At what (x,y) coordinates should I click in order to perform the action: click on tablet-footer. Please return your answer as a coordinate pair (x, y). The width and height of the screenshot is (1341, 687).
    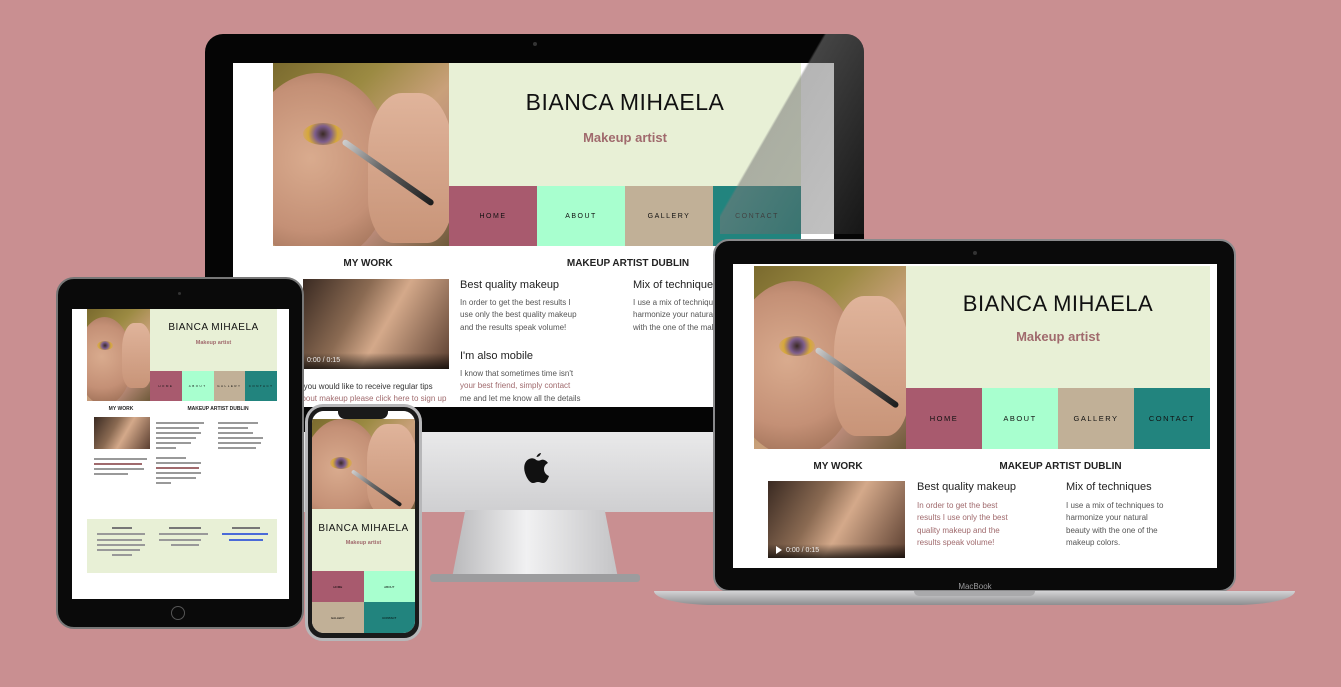
    Looking at the image, I should click on (182, 546).